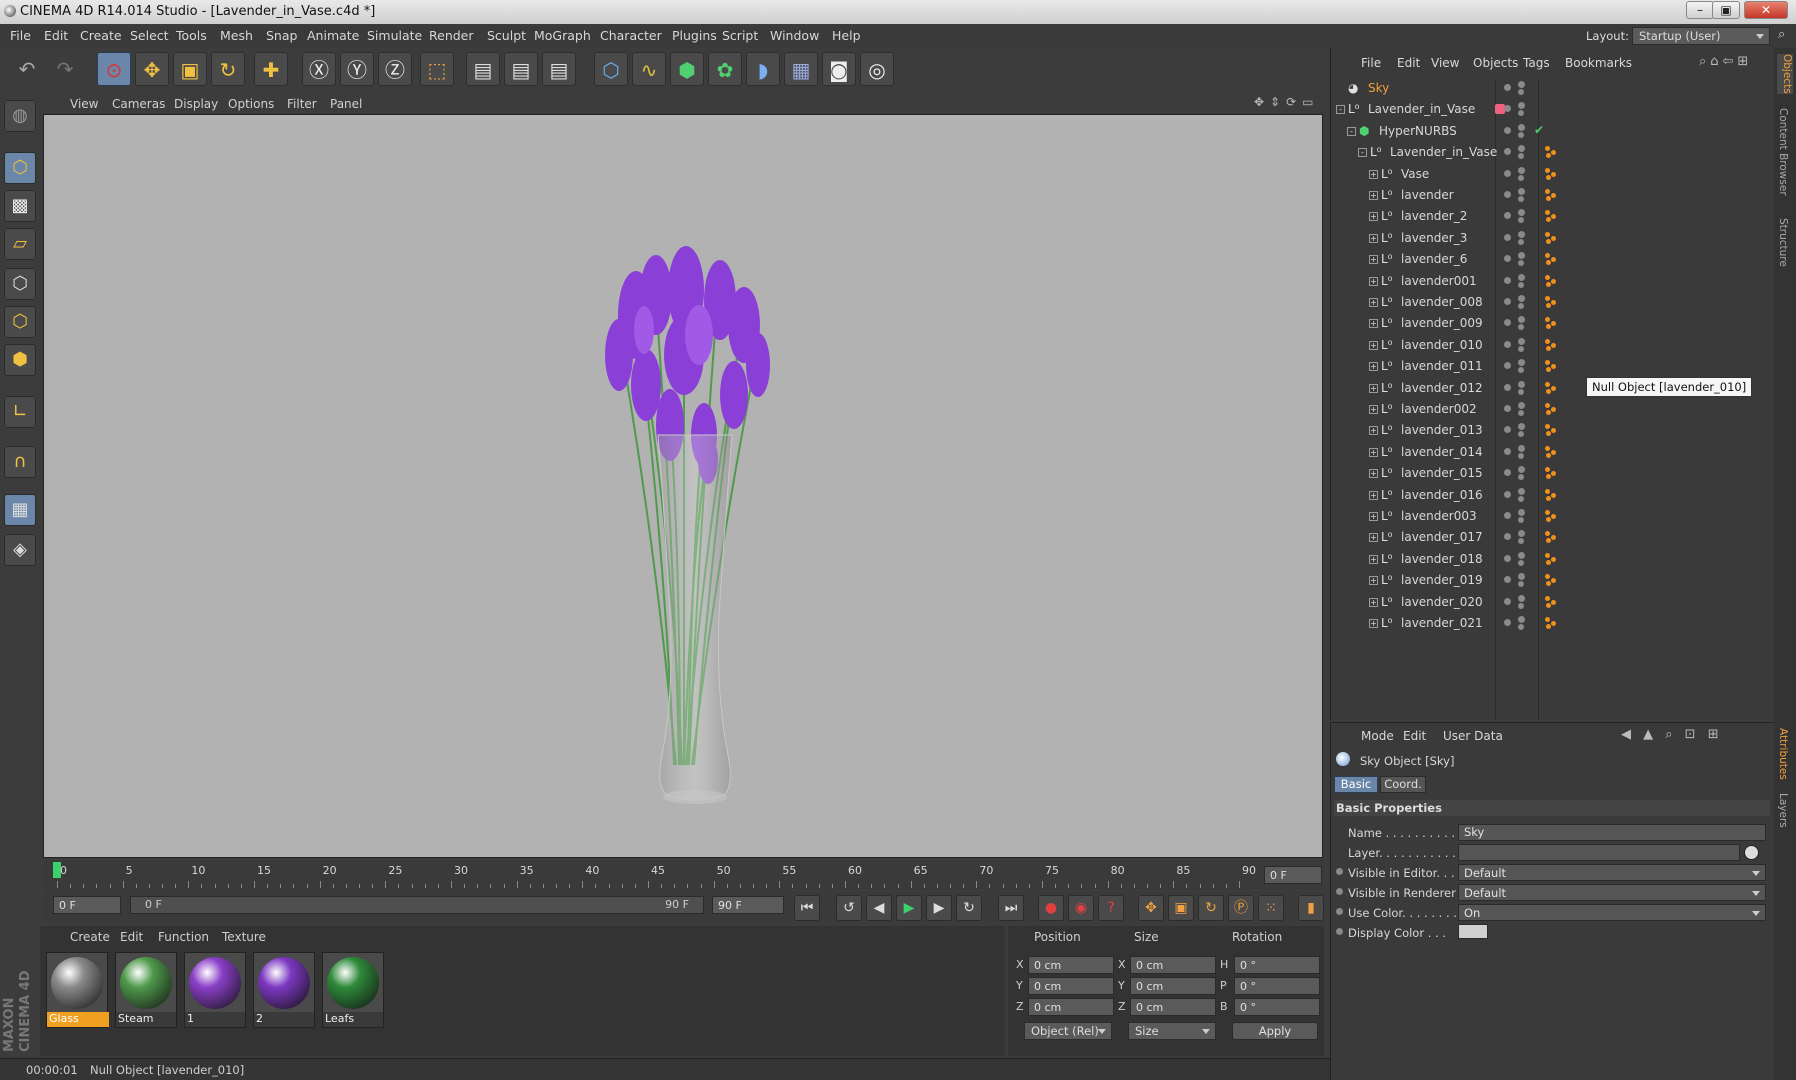  Describe the element at coordinates (969, 908) in the screenshot. I see `next-key-icon: ↻` at that location.